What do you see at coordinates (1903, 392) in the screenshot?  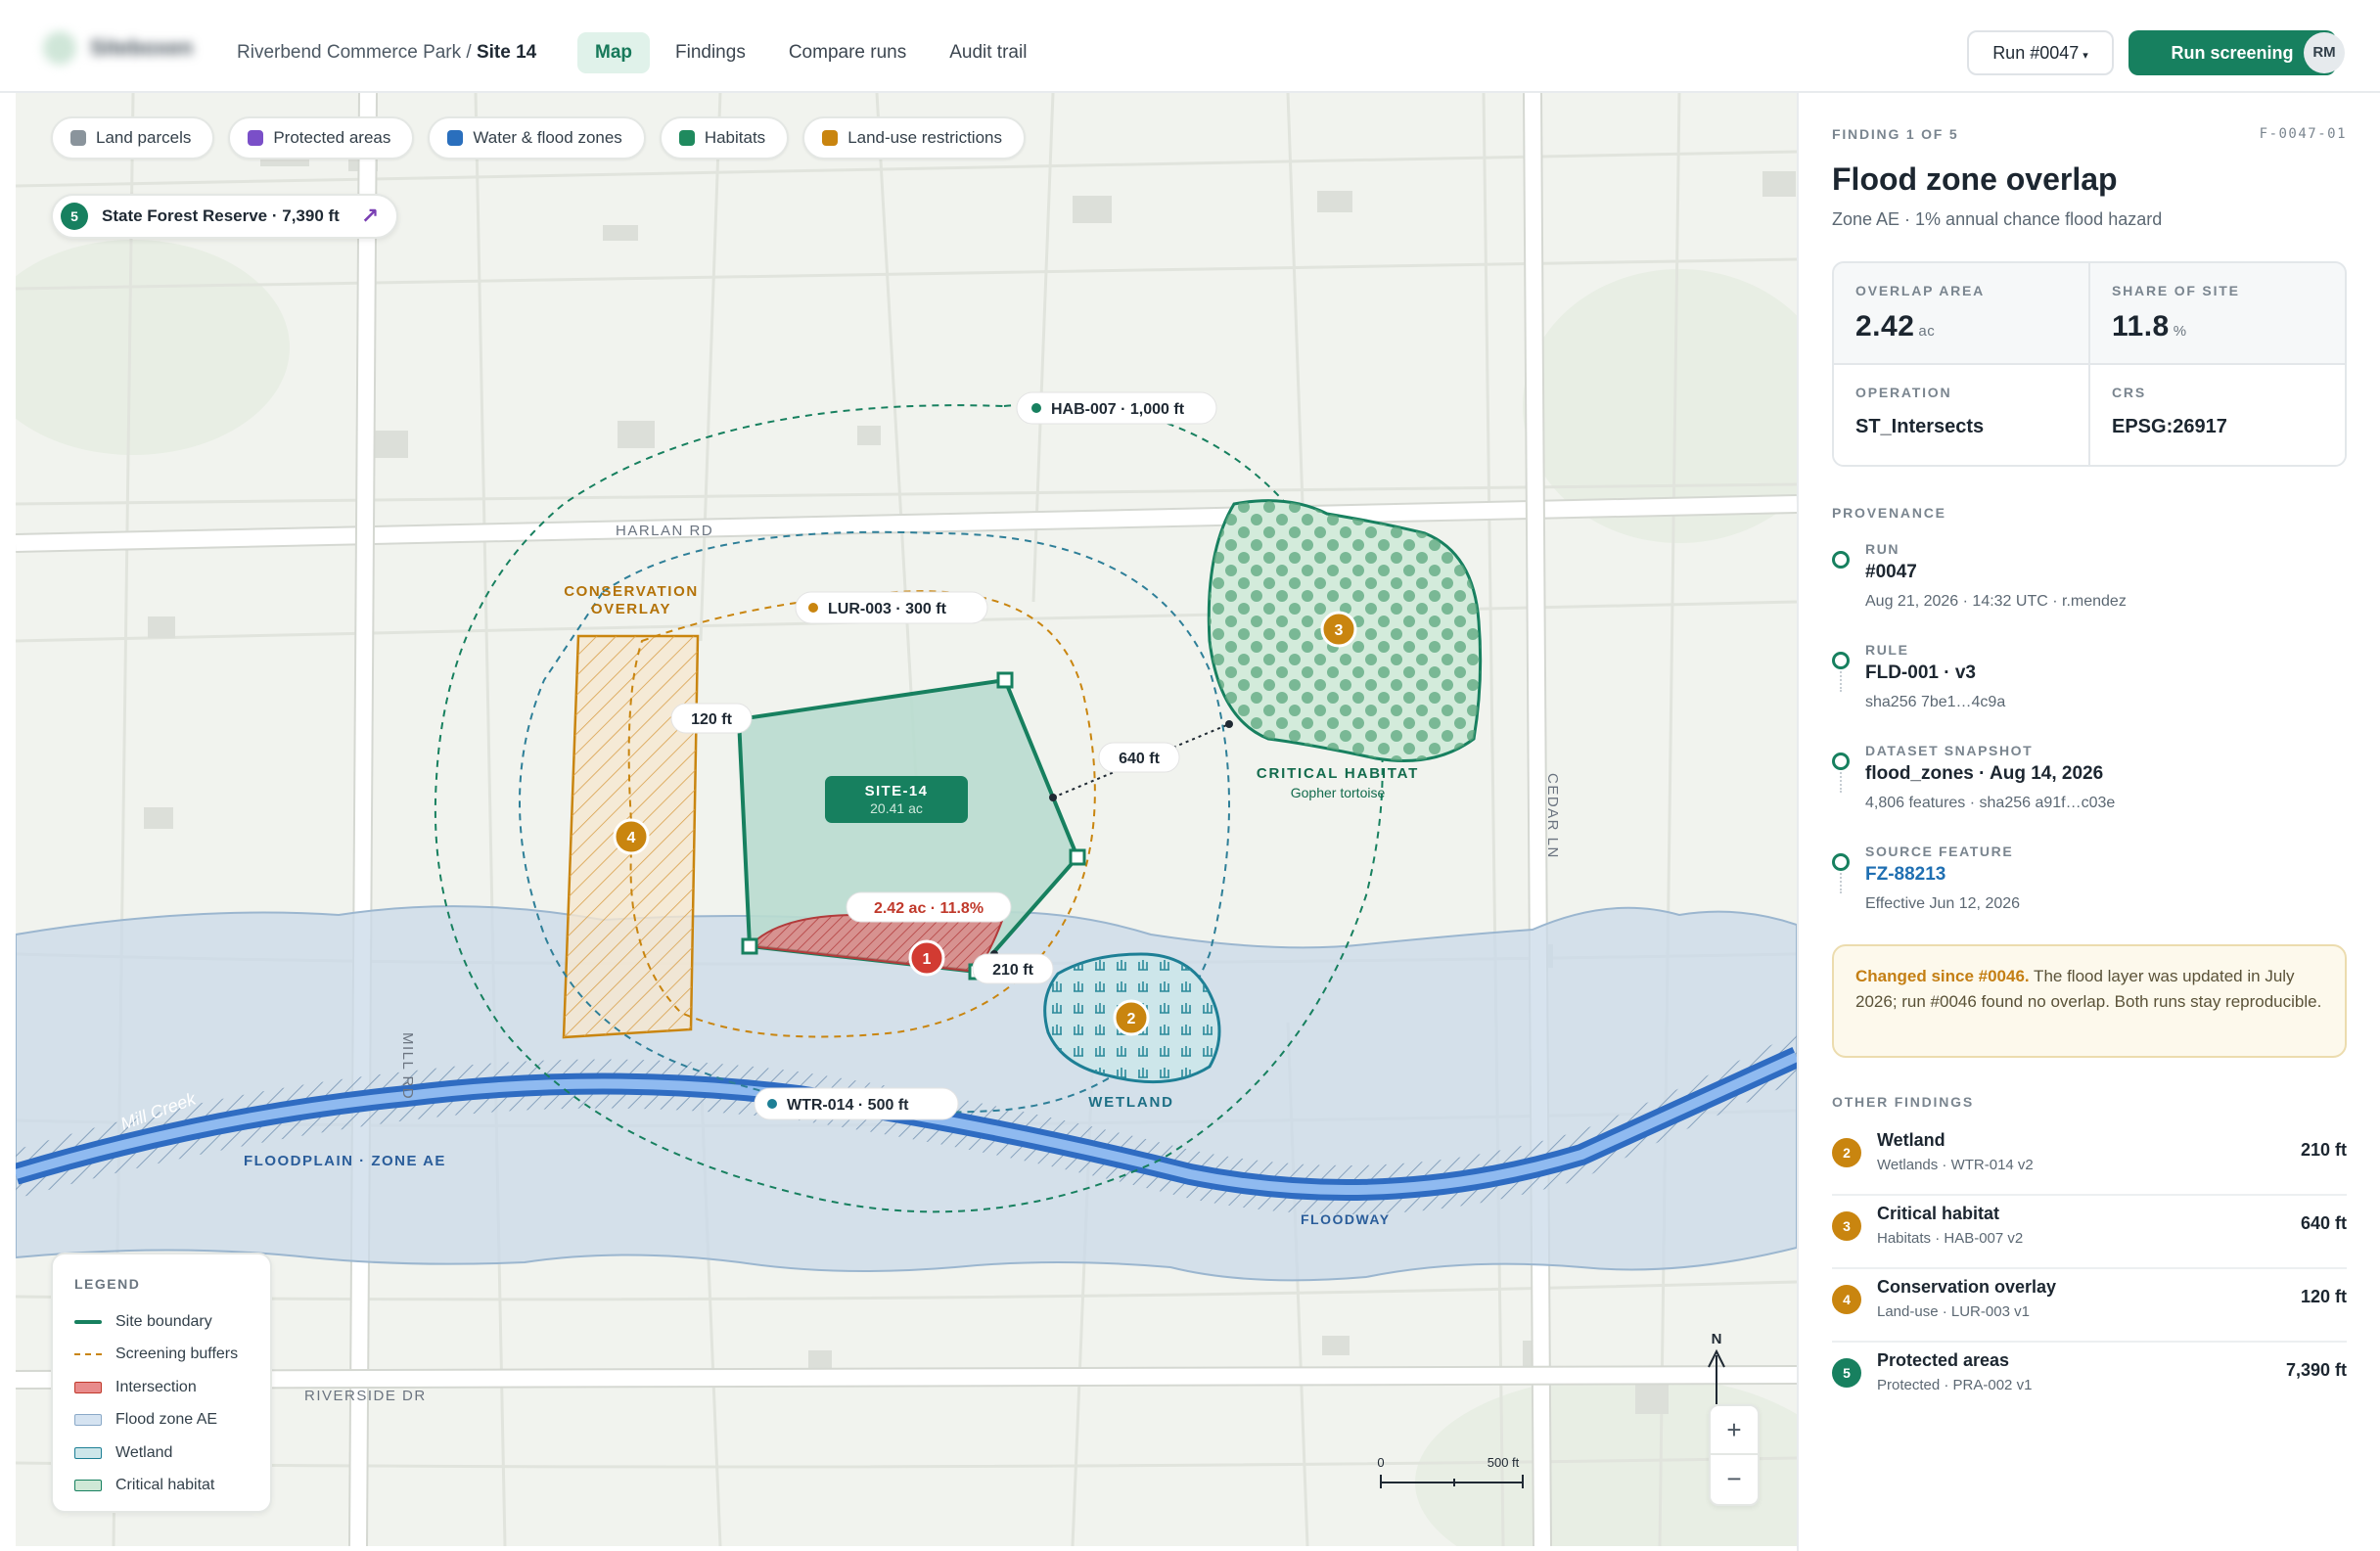 I see `stat-label: OPERATION` at bounding box center [1903, 392].